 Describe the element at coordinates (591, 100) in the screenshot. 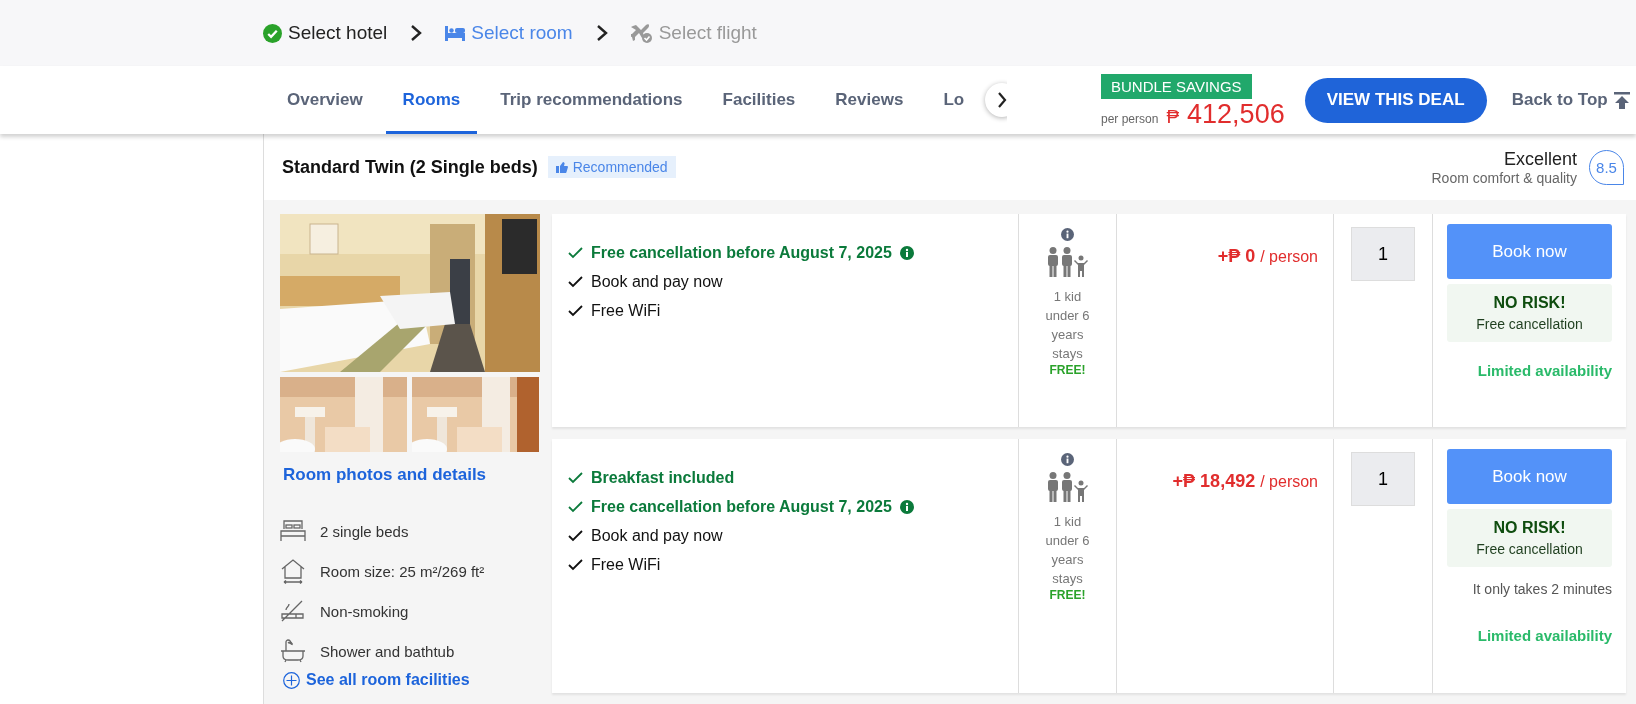

I see `nav-tab: Trip recommendations` at that location.